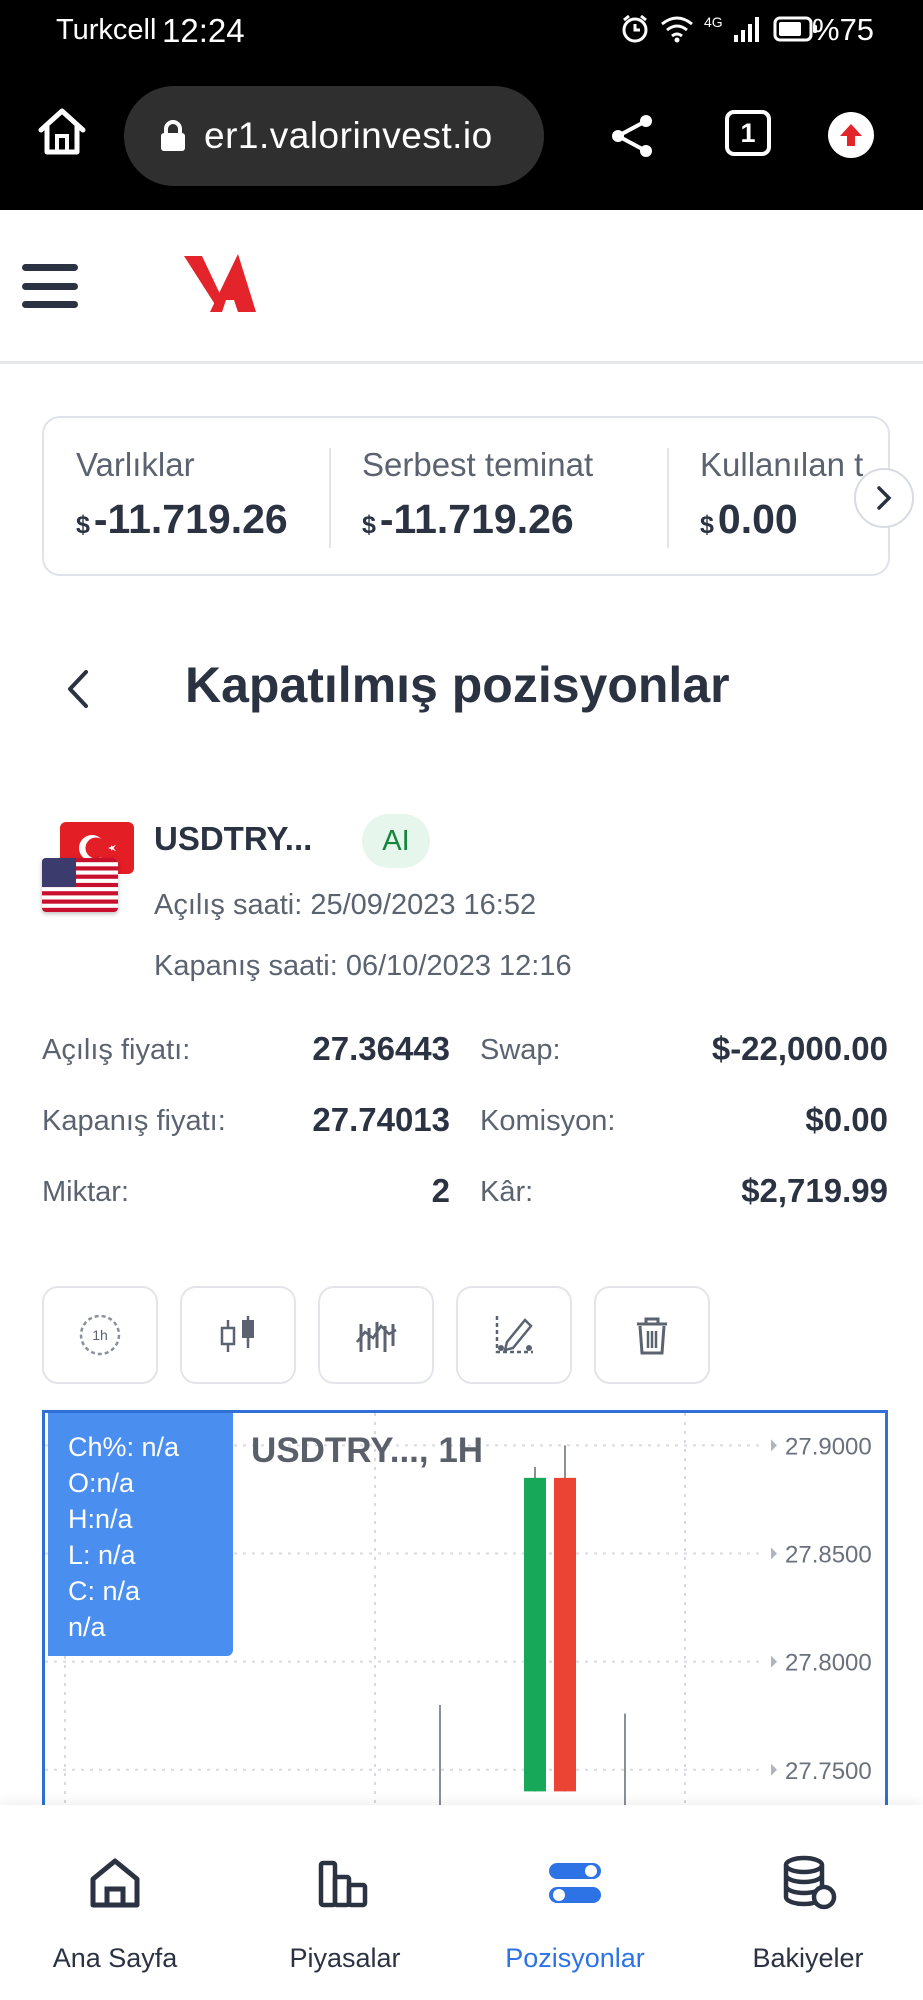 This screenshot has height=2000, width=923. Describe the element at coordinates (799, 1048) in the screenshot. I see `swap-value: $-22,000.00` at that location.